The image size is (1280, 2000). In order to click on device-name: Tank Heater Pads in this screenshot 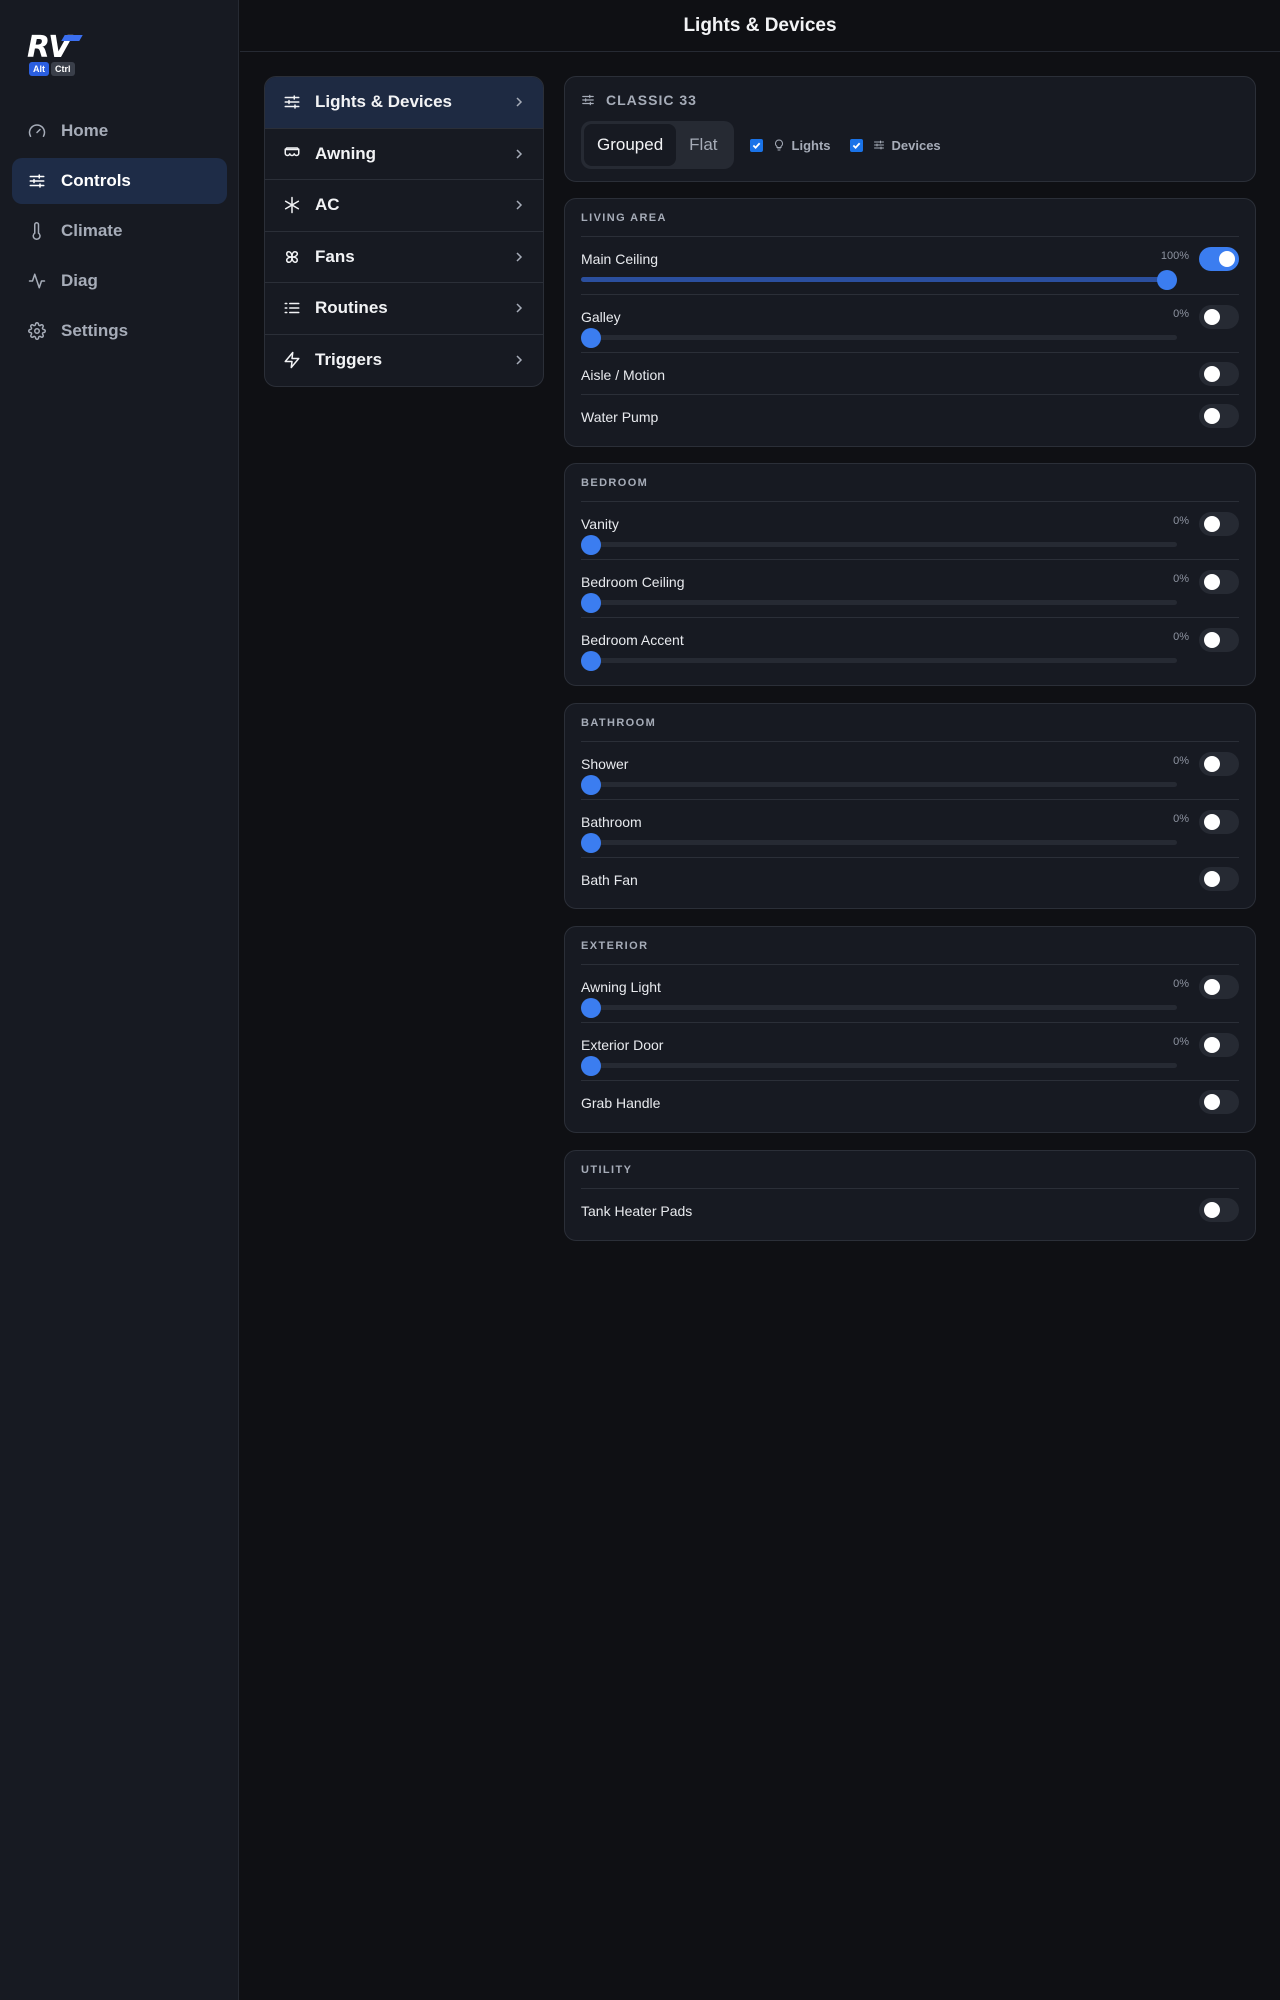, I will do `click(637, 1211)`.